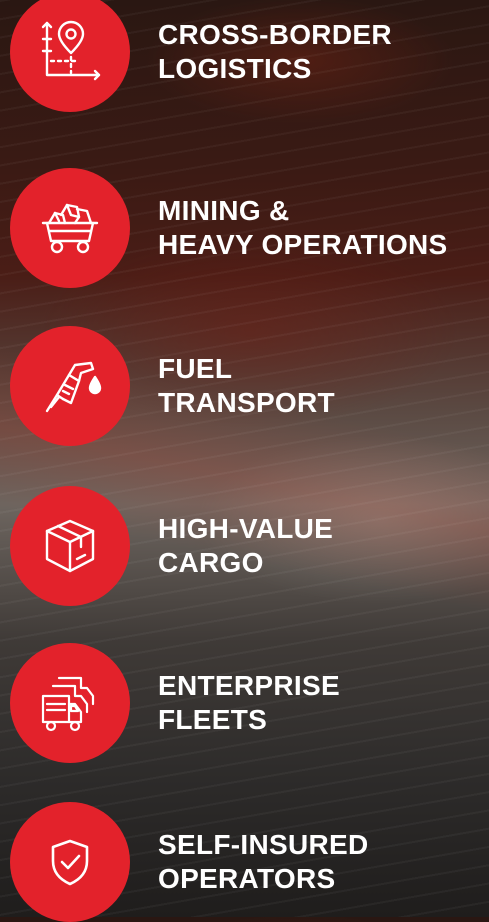  I want to click on item-label-line1: MINING &, so click(224, 210).